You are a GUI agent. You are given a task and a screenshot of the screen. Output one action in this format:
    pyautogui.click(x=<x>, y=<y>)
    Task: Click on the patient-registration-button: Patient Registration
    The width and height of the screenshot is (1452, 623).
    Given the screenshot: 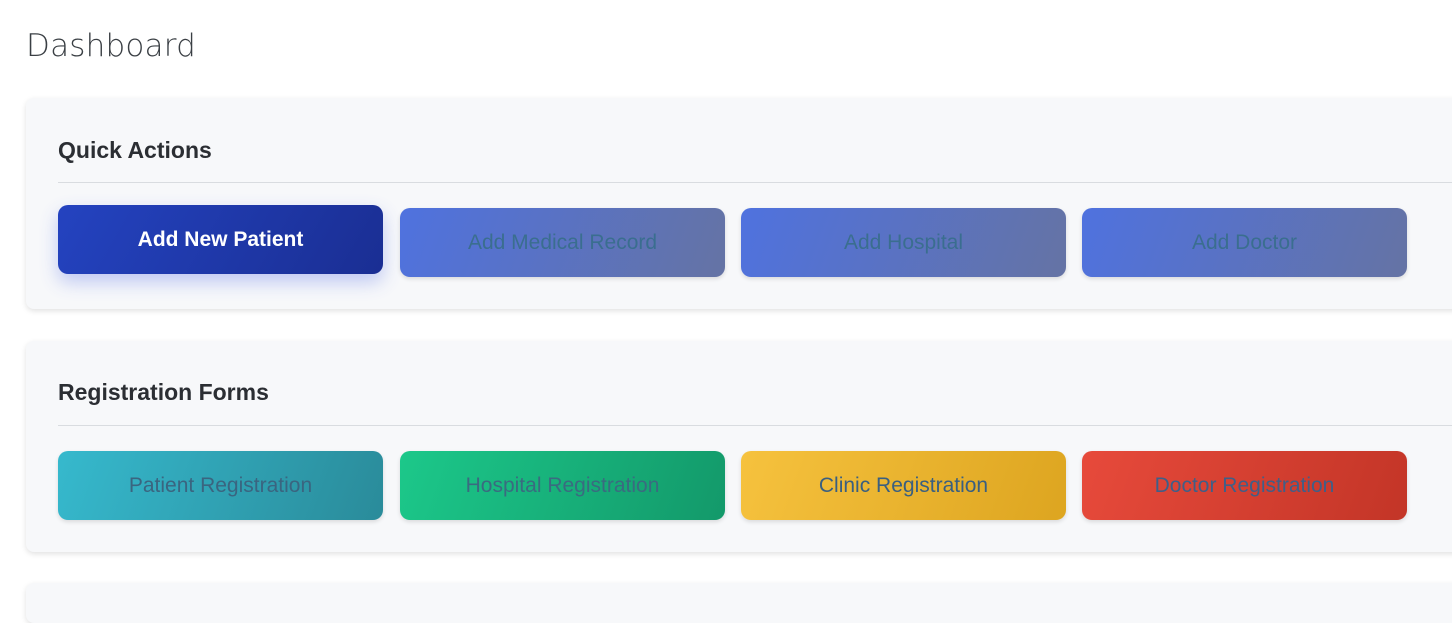 What is the action you would take?
    pyautogui.click(x=220, y=485)
    